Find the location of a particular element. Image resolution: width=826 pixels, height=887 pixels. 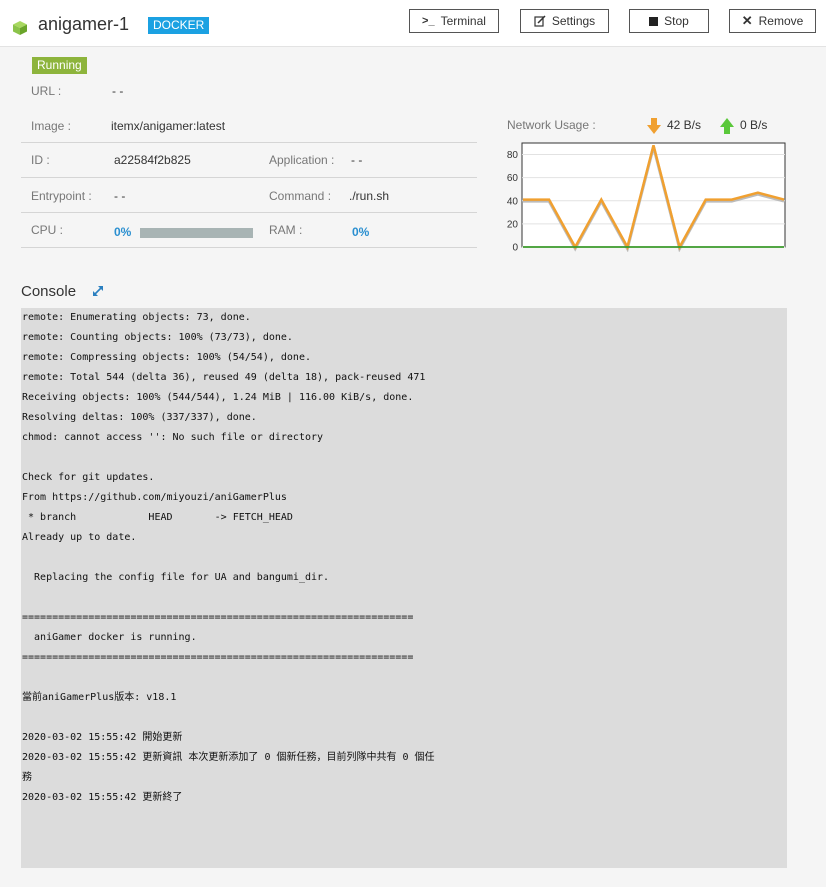

entrypoint-value: - - is located at coordinates (120, 196).